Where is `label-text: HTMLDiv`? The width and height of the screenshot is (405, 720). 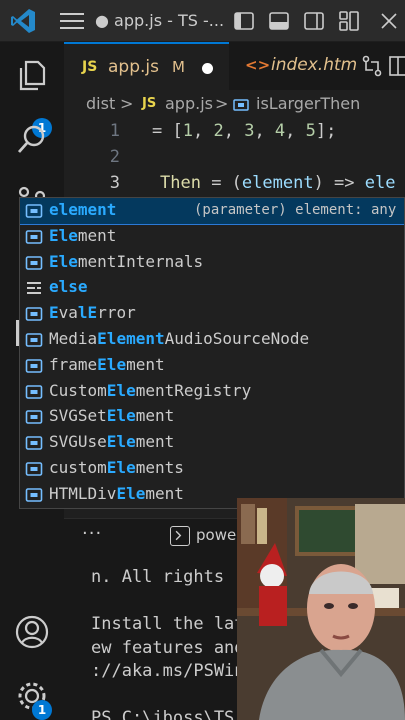 label-text: HTMLDiv is located at coordinates (83, 493).